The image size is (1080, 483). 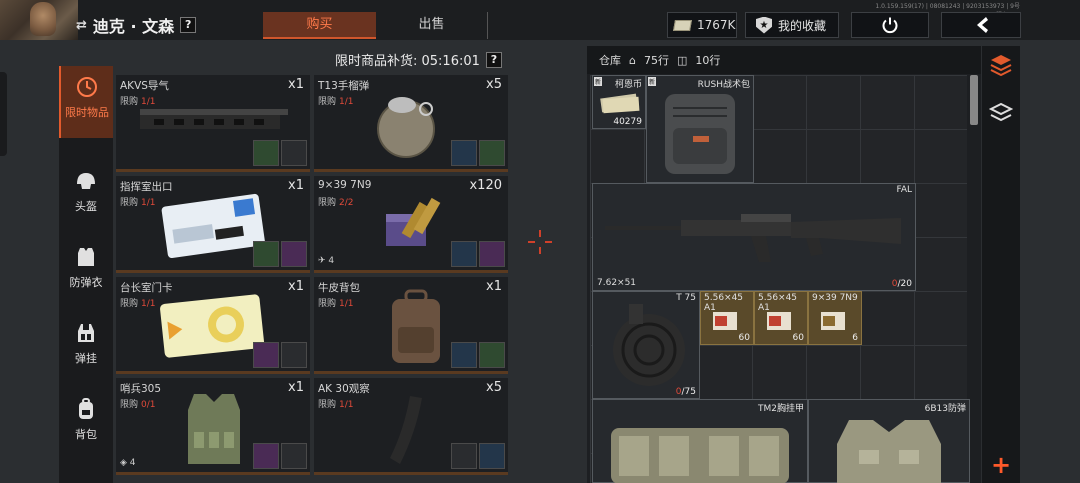 I want to click on shop-card: 9×39 7N9 x120 限购 2/2 ✈ 4, so click(x=411, y=224).